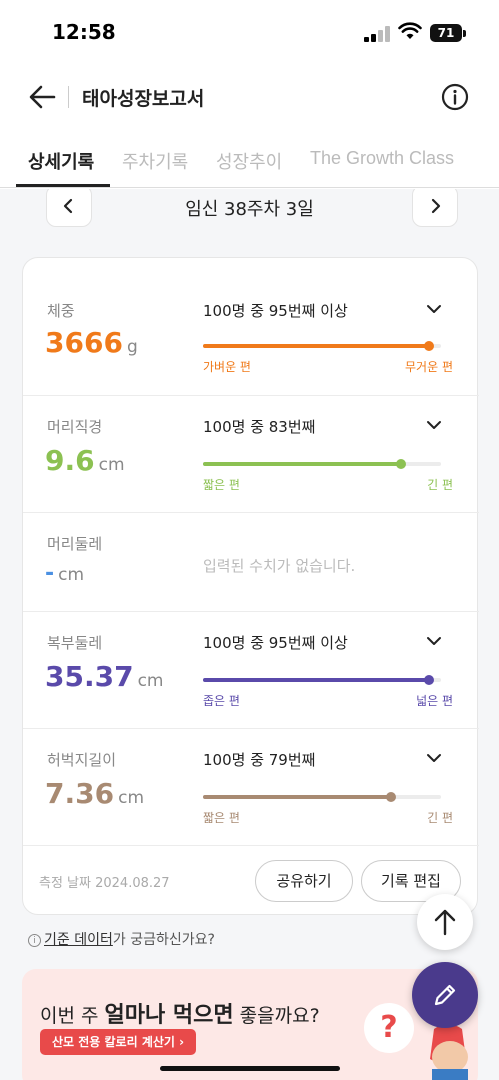 The height and width of the screenshot is (1080, 499). Describe the element at coordinates (78, 940) in the screenshot. I see `reference-data-link: 기준 데이터` at that location.